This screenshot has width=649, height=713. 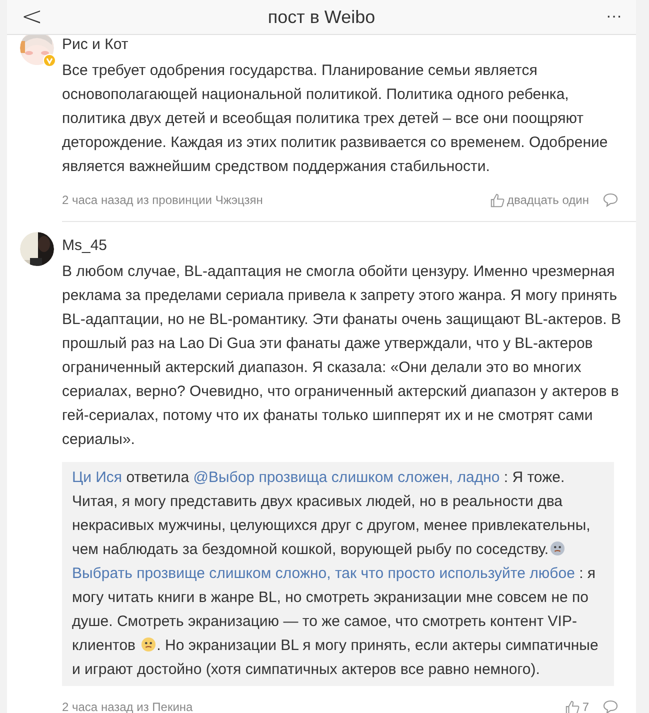 I want to click on like-button: двадцать один, so click(x=539, y=200).